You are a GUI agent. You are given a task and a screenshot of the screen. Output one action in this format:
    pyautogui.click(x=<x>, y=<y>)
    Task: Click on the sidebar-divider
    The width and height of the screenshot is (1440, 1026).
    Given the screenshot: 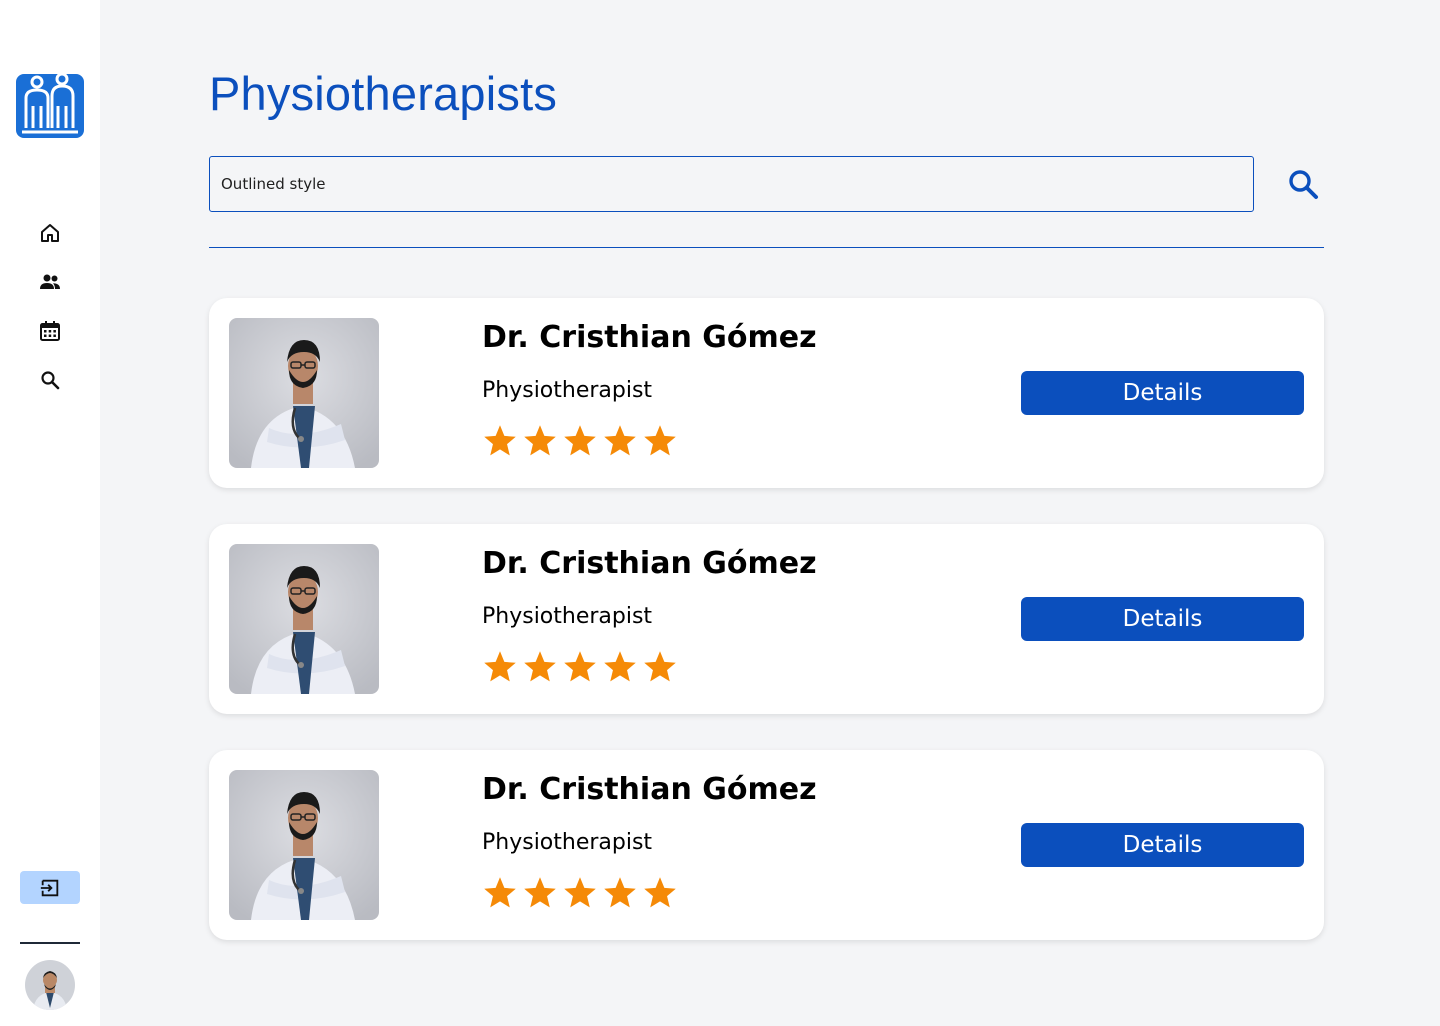 What is the action you would take?
    pyautogui.click(x=50, y=943)
    